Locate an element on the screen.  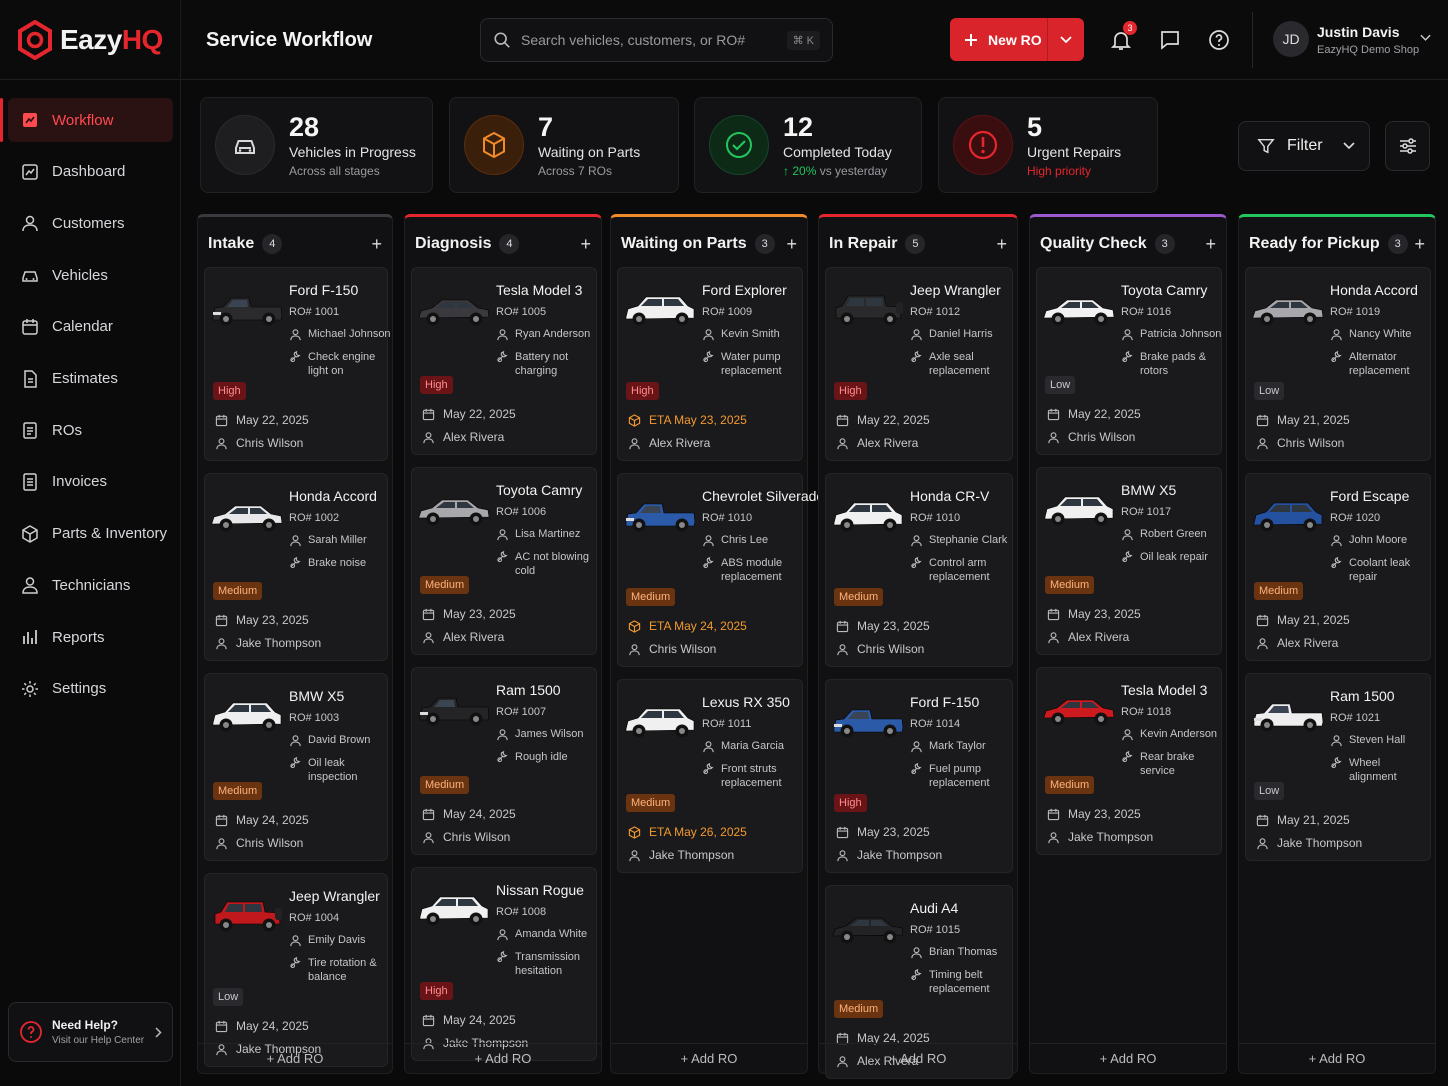
sidebar-item-calendar: Calendar is located at coordinates (90, 327).